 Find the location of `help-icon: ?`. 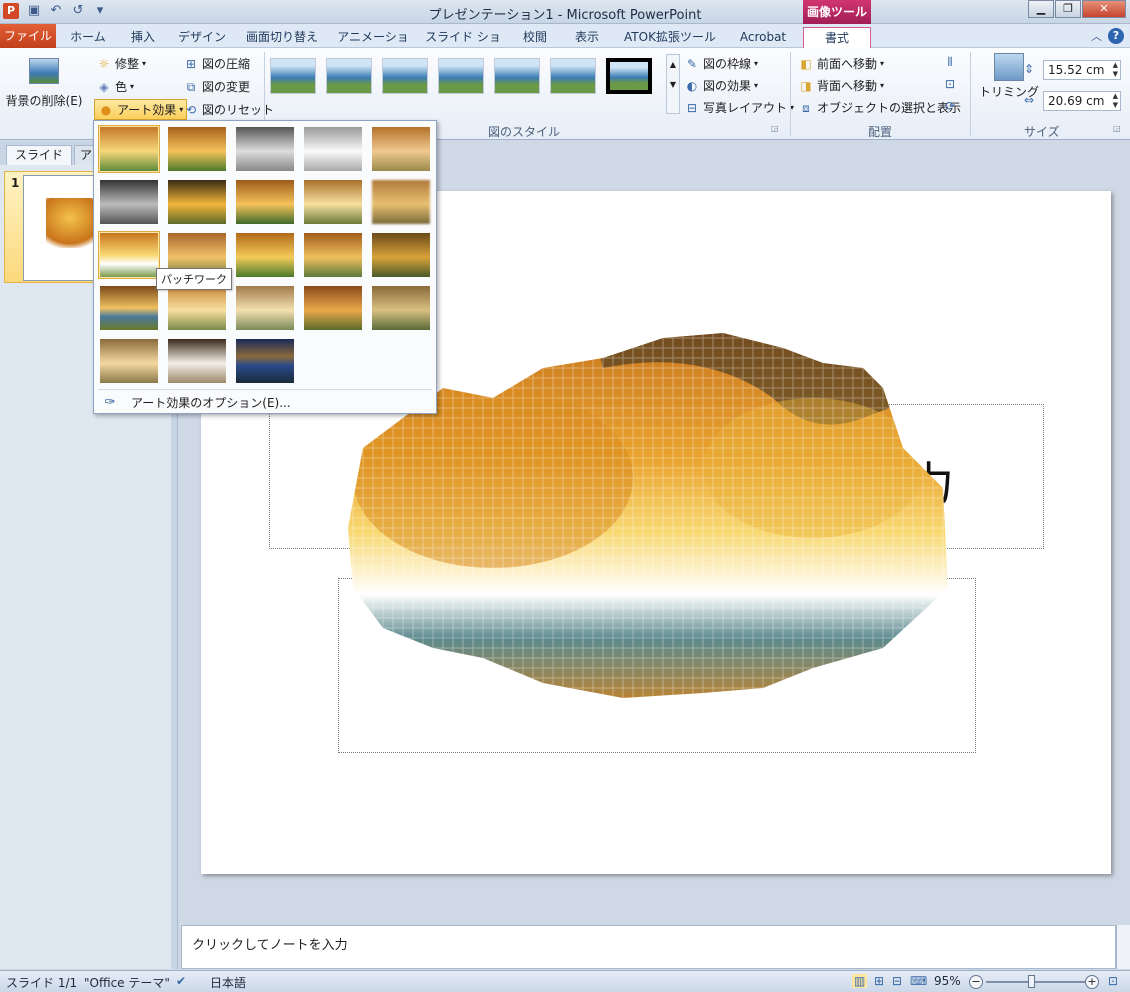

help-icon: ? is located at coordinates (1116, 36).